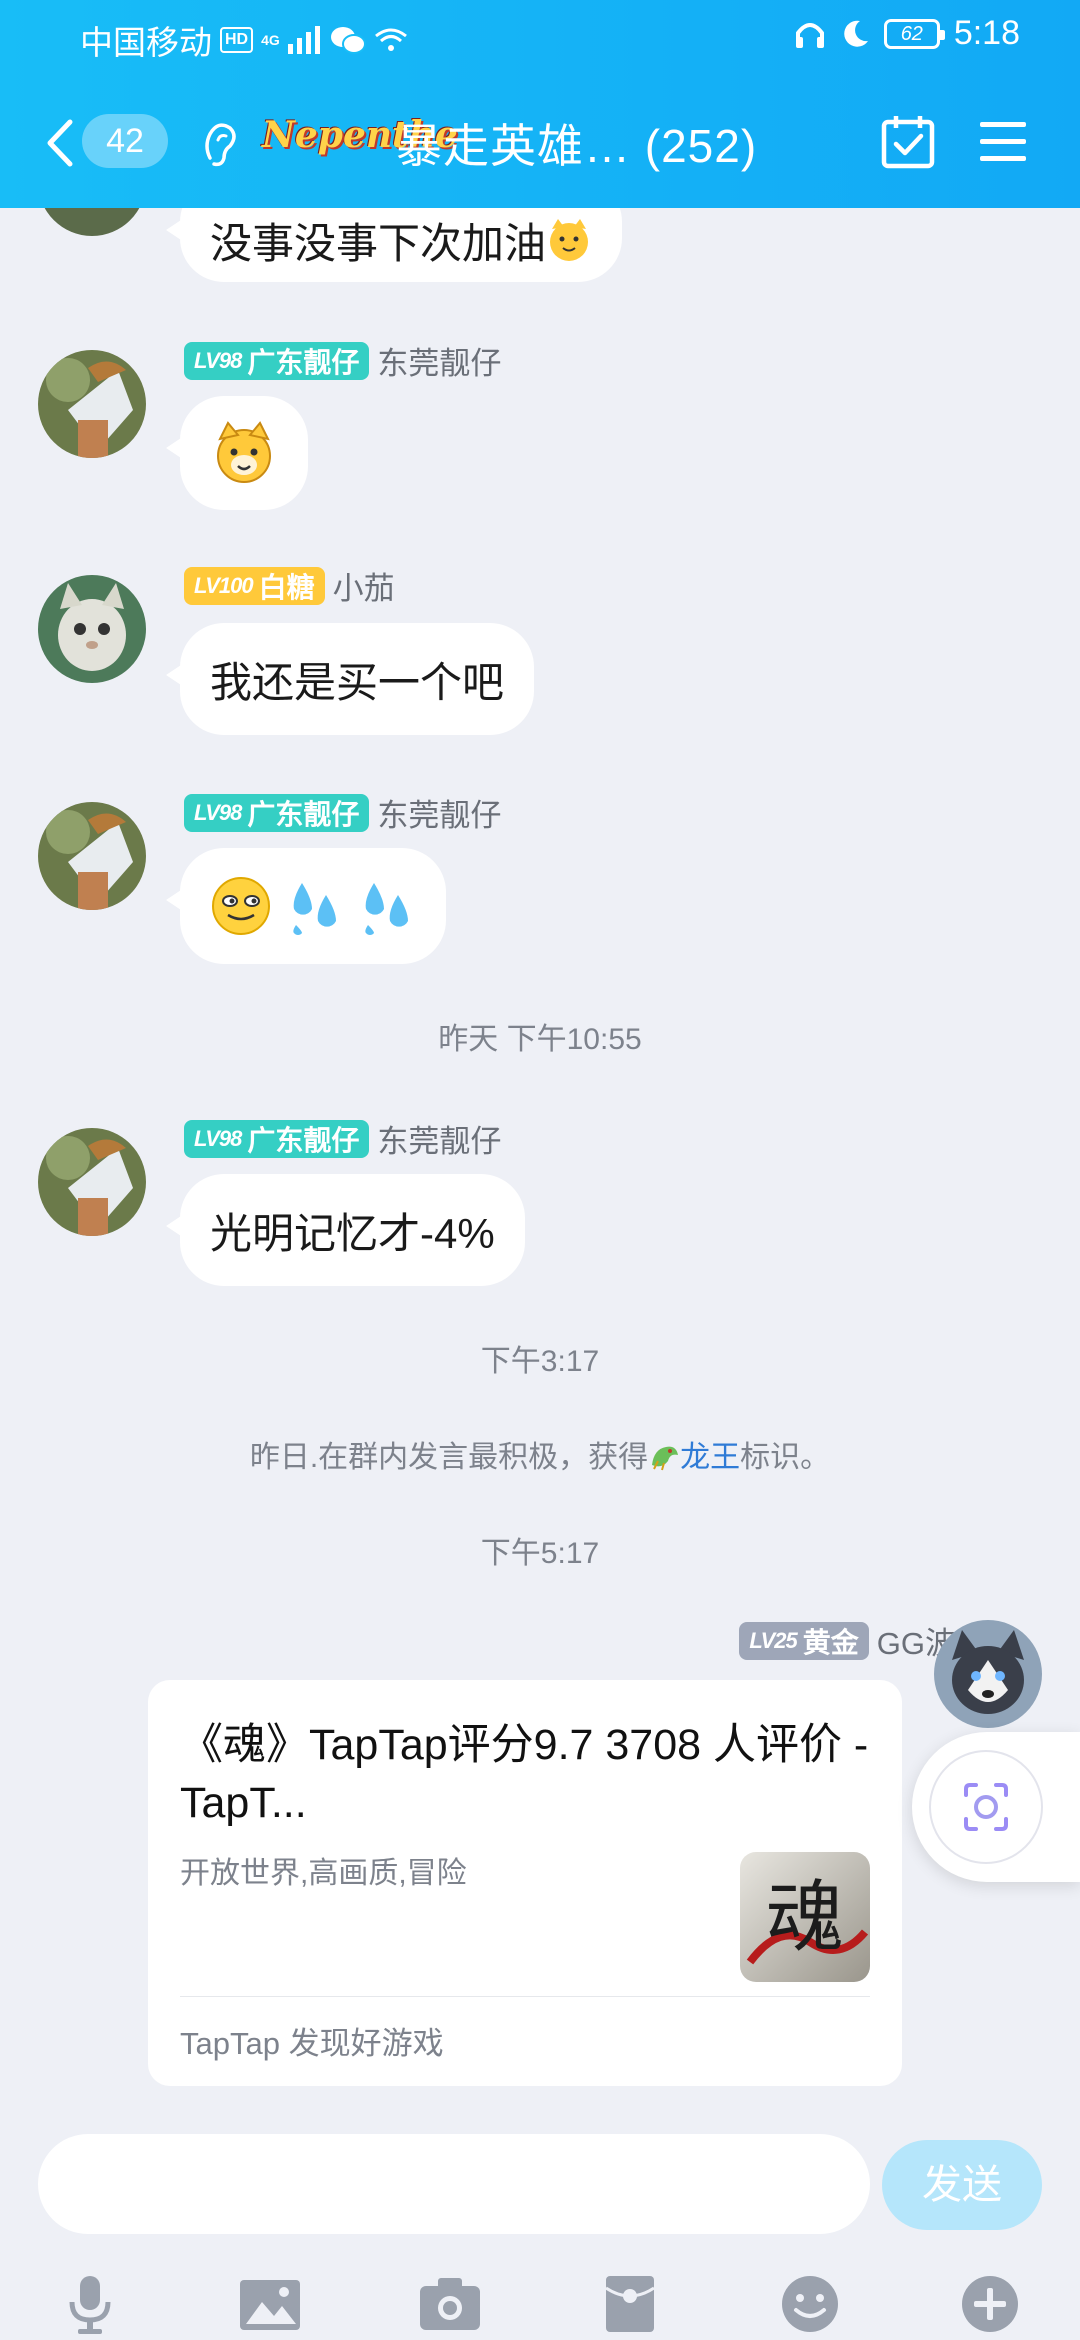 The height and width of the screenshot is (2340, 1080). I want to click on share-card-subtitle: 开放世界,高画质,冒险, so click(323, 1873).